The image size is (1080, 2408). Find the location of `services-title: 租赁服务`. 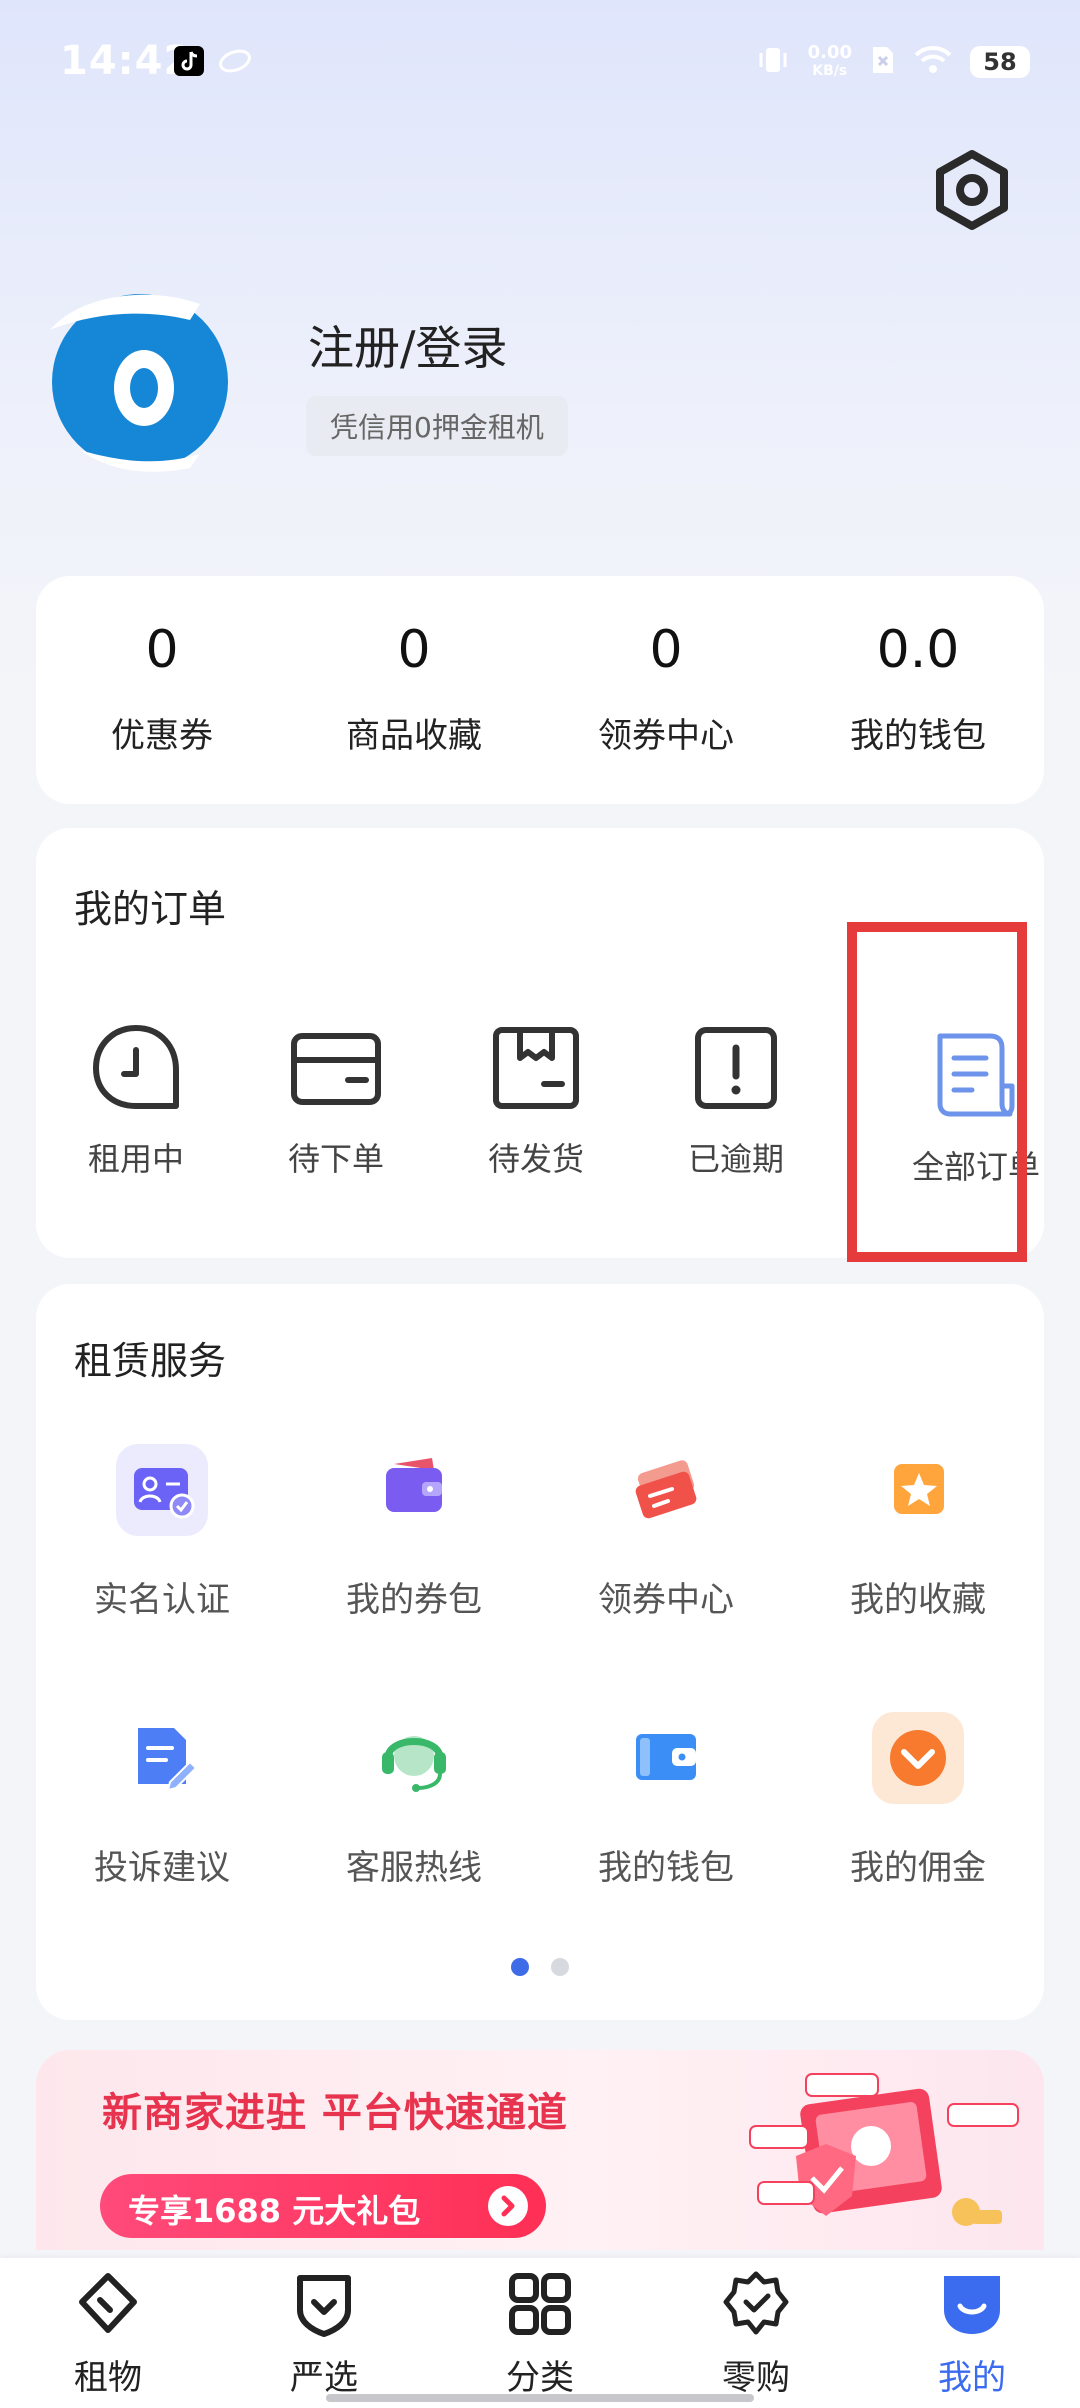

services-title: 租赁服务 is located at coordinates (150, 1361).